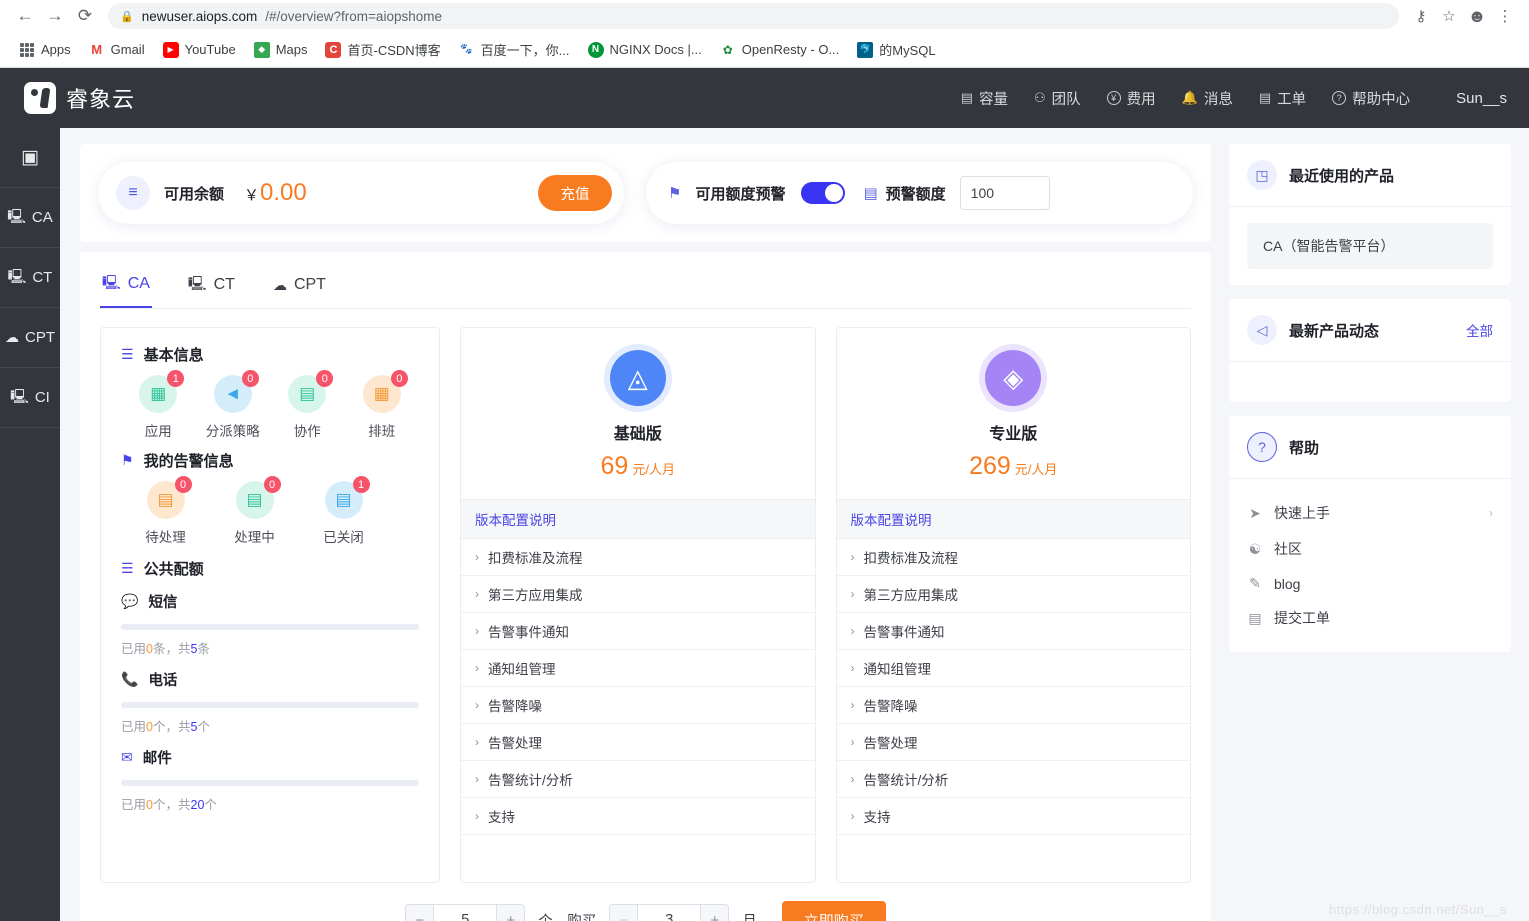  Describe the element at coordinates (85, 16) in the screenshot. I see `reload-icon: ⟳` at that location.